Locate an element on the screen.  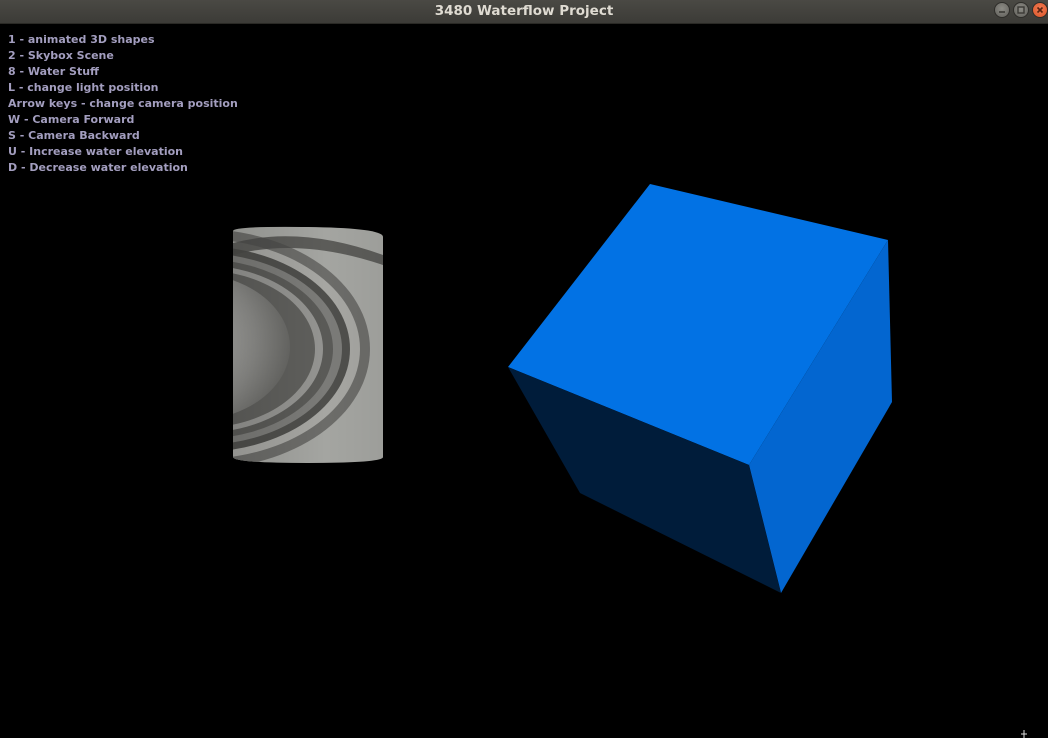
help-line: Arrow keys - change camera position is located at coordinates (123, 103).